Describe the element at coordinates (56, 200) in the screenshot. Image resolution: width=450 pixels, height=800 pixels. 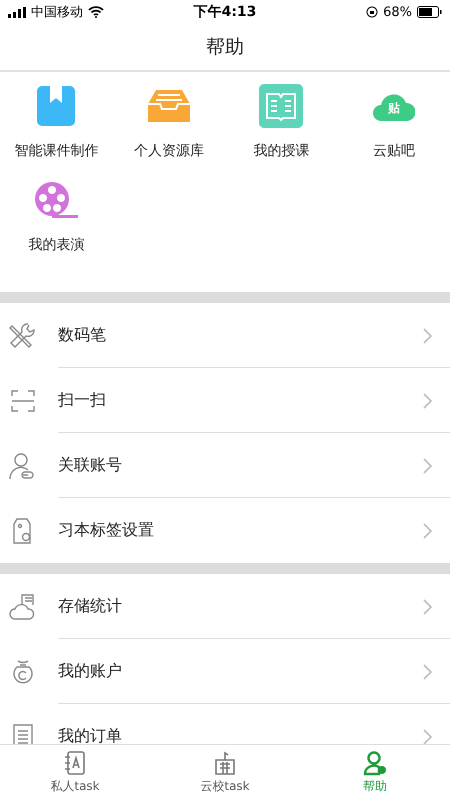
I see `film-reel-icon` at that location.